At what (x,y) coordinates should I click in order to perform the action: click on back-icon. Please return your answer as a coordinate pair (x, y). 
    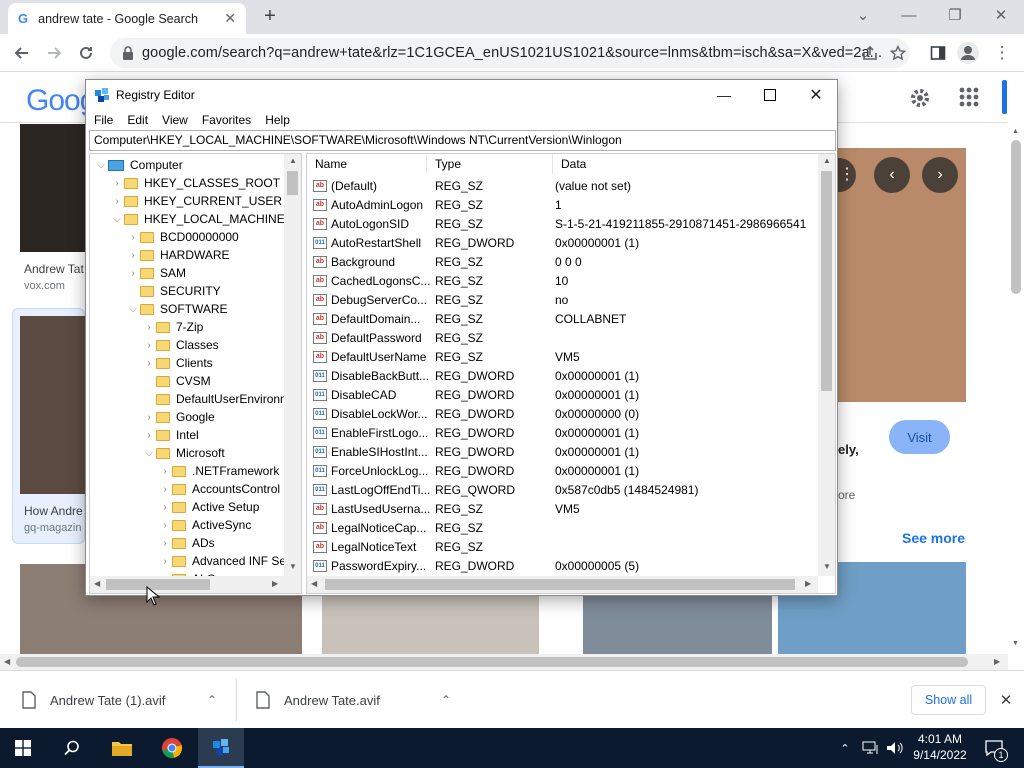
    Looking at the image, I should click on (22, 53).